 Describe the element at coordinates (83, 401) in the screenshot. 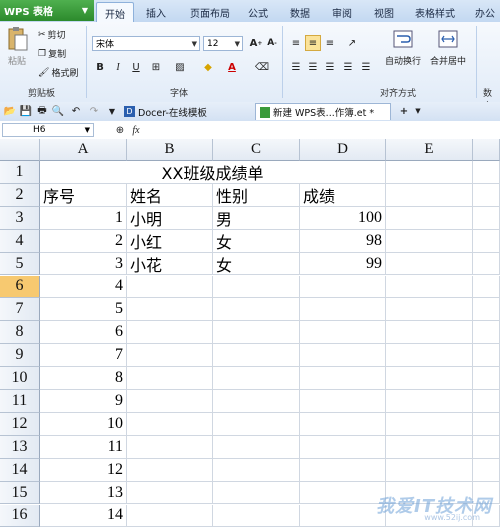

I see `table-cell: 9` at that location.